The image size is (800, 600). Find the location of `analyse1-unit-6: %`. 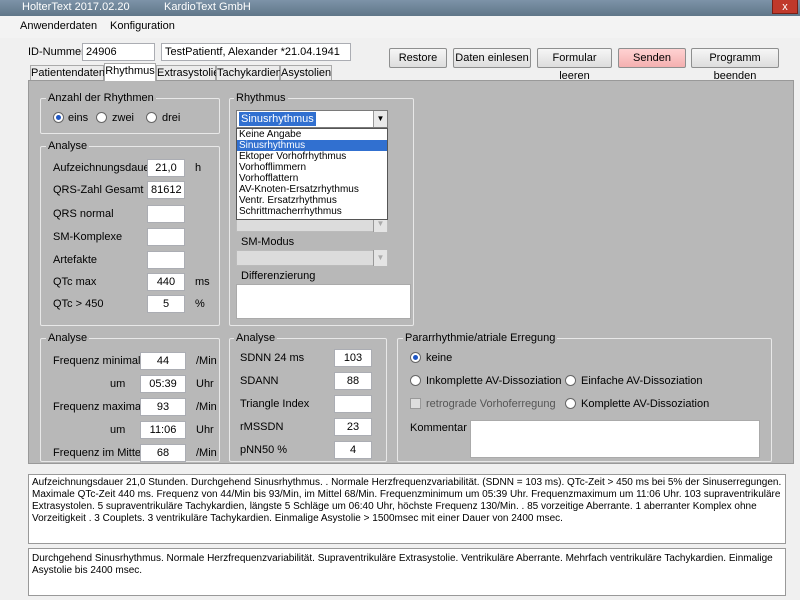

analyse1-unit-6: % is located at coordinates (200, 304).